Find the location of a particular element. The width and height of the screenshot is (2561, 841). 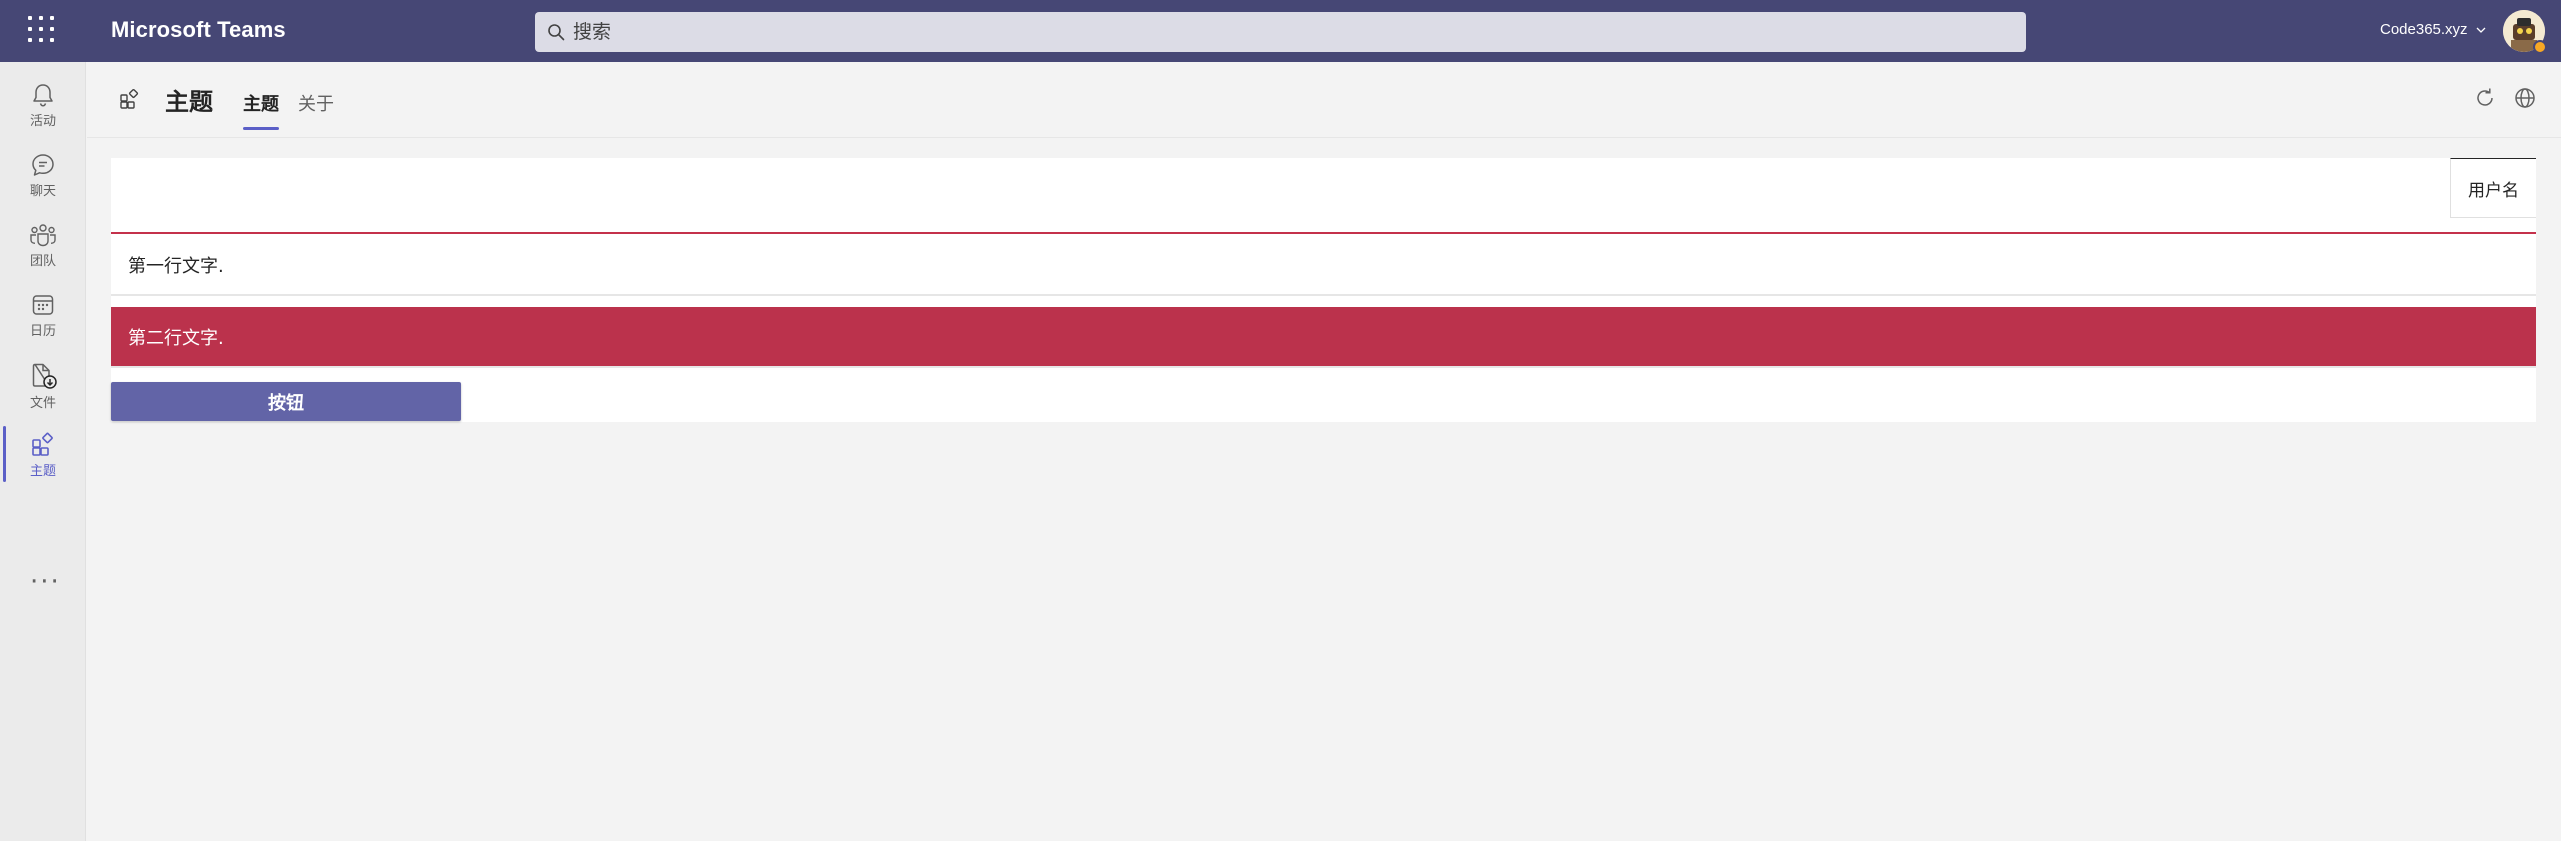

rail-item-label: 活动 is located at coordinates (42, 121).